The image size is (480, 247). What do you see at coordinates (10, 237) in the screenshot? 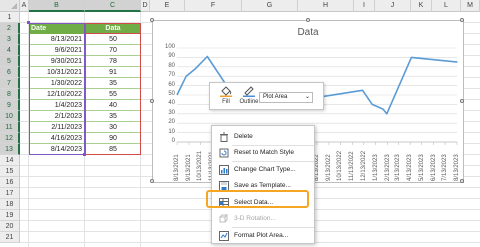
I see `row-header-21: 21` at bounding box center [10, 237].